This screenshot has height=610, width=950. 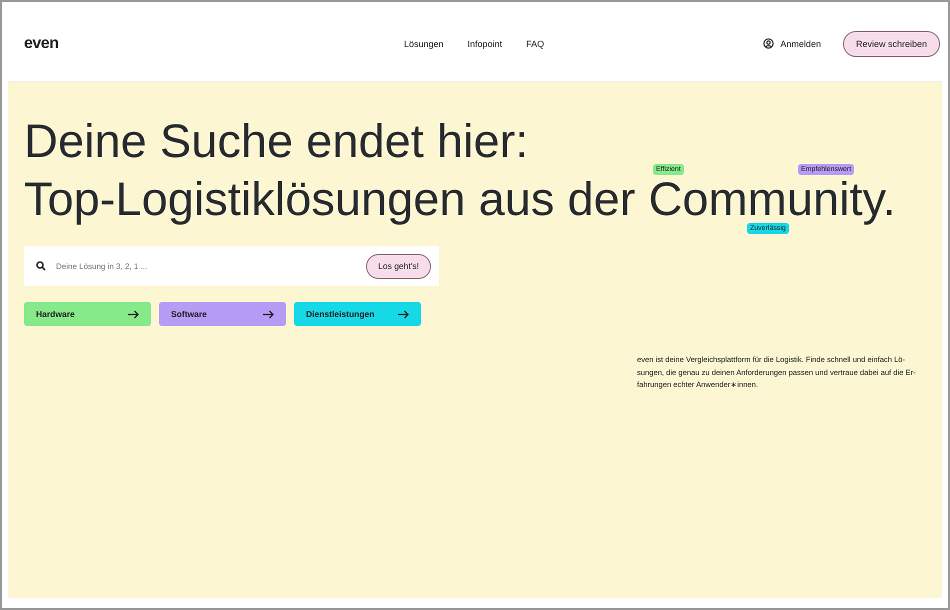 I want to click on category-button: Software, so click(x=222, y=314).